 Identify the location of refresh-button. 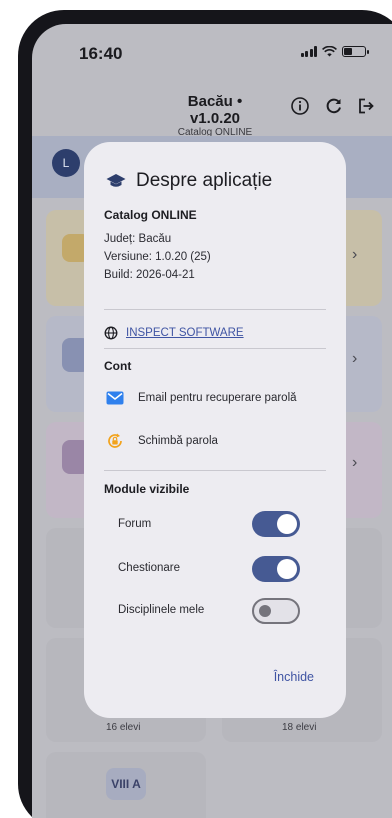
(334, 106).